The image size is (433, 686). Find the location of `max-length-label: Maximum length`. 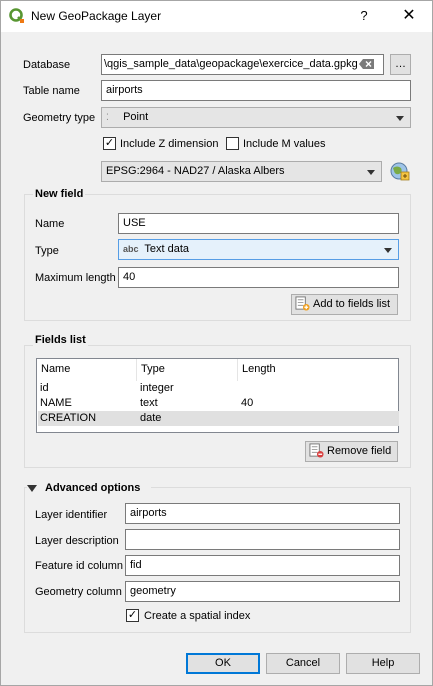

max-length-label: Maximum length is located at coordinates (75, 278).